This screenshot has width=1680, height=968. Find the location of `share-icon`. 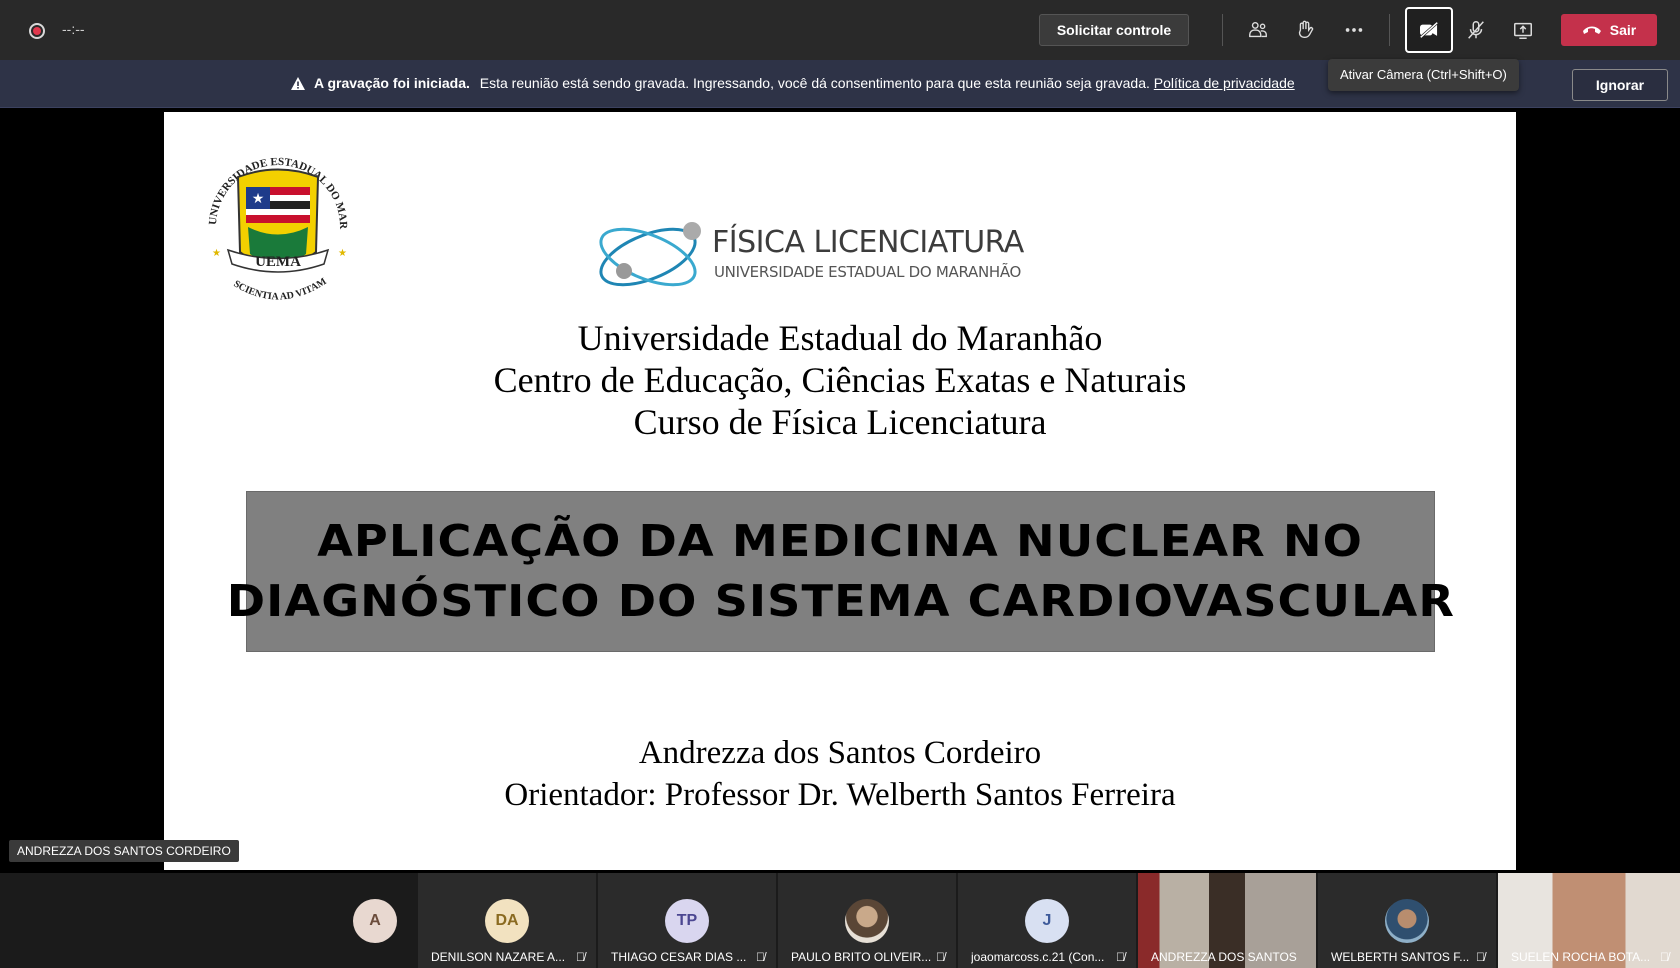

share-icon is located at coordinates (1523, 30).